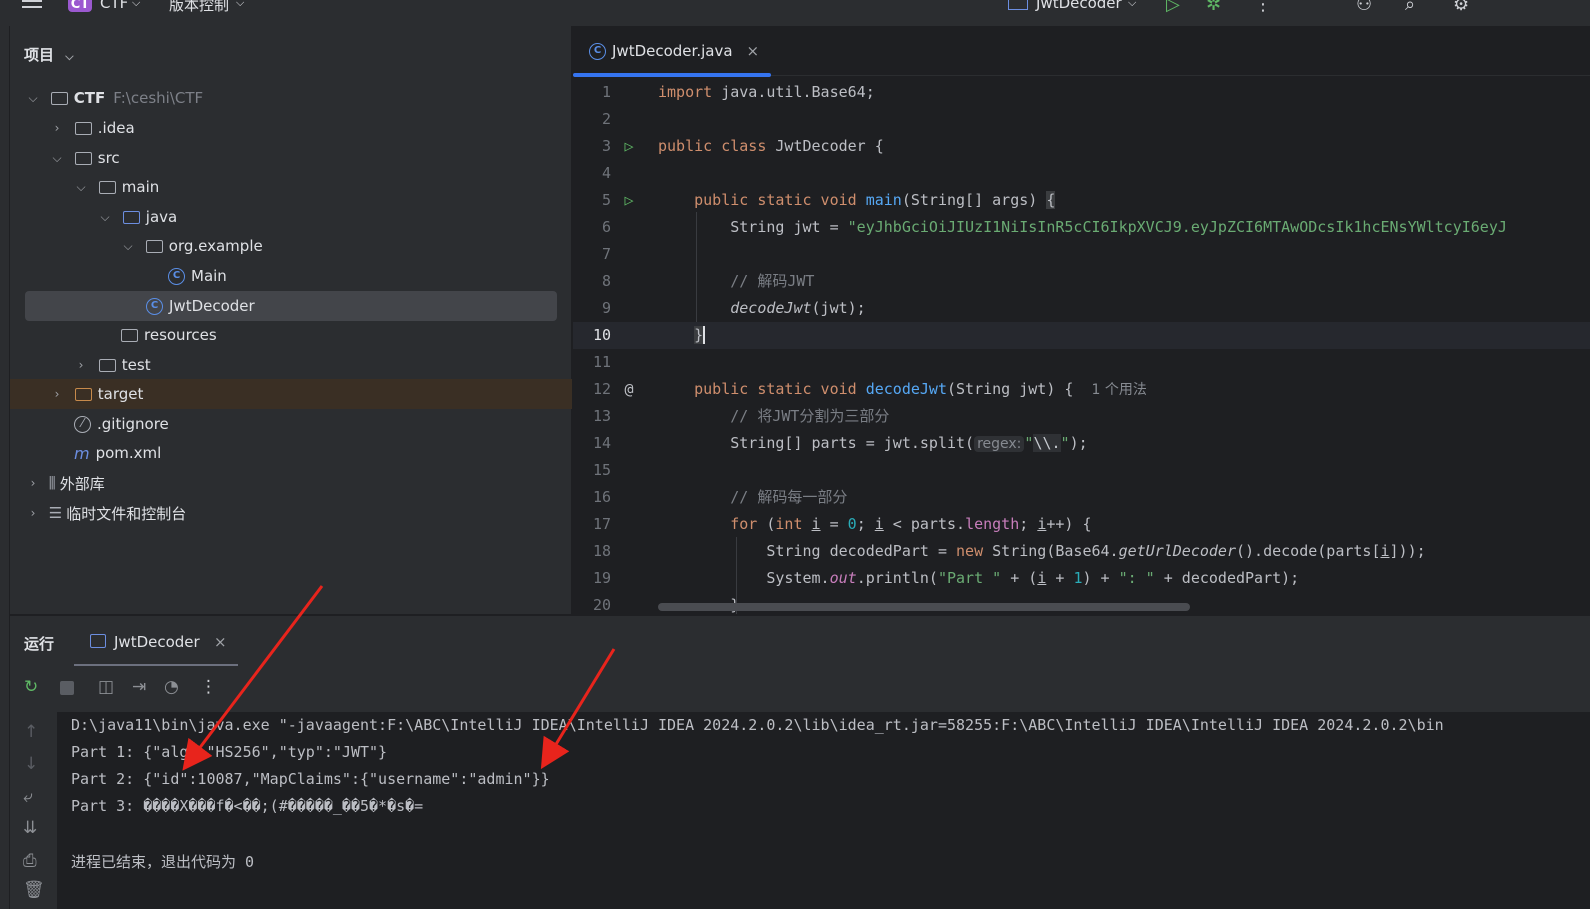 This screenshot has height=909, width=1590. Describe the element at coordinates (924, 607) in the screenshot. I see `horizontal-scrollbar` at that location.